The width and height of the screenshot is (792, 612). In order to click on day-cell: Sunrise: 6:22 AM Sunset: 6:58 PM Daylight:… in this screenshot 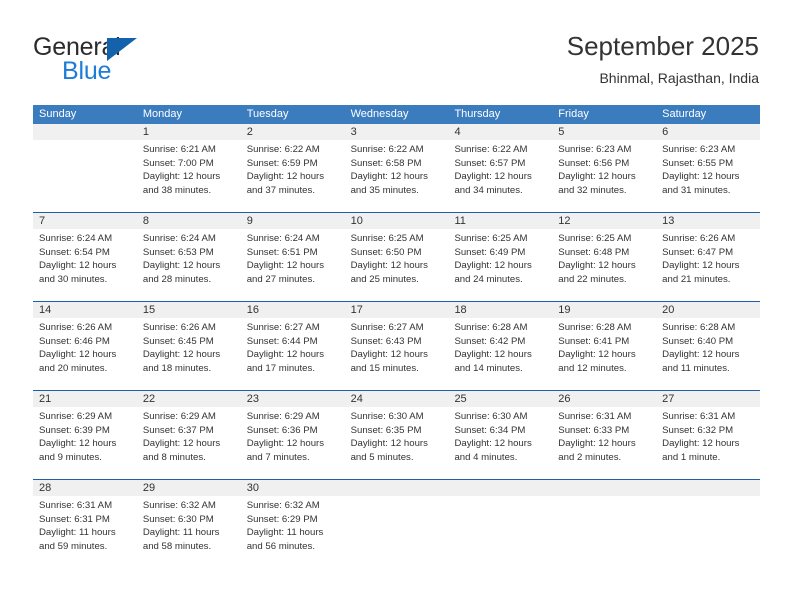, I will do `click(397, 176)`.